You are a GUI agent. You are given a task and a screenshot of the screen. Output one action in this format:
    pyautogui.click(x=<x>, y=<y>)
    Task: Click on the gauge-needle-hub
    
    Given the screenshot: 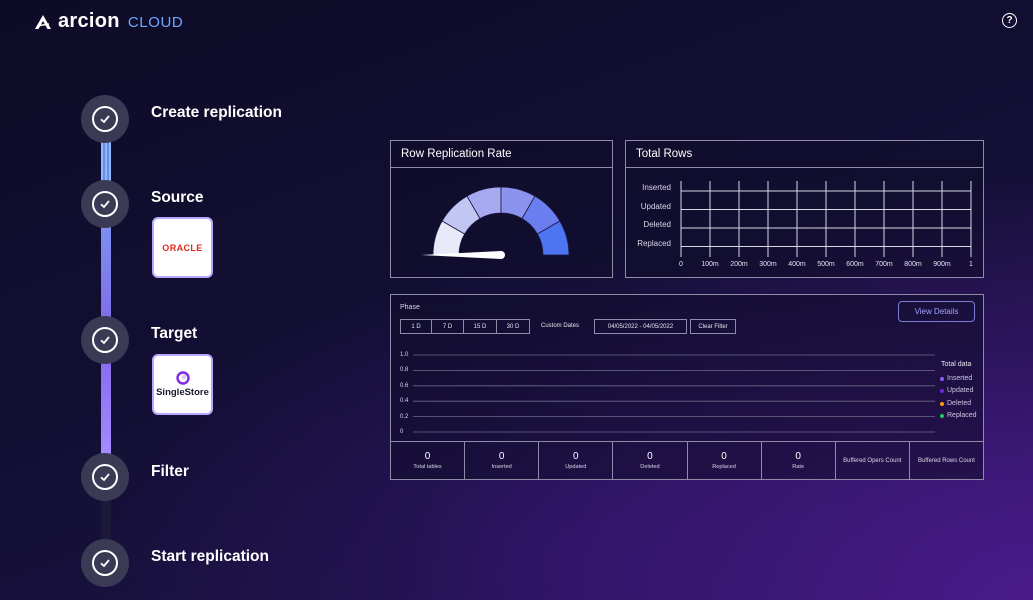 What is the action you would take?
    pyautogui.click(x=501, y=255)
    